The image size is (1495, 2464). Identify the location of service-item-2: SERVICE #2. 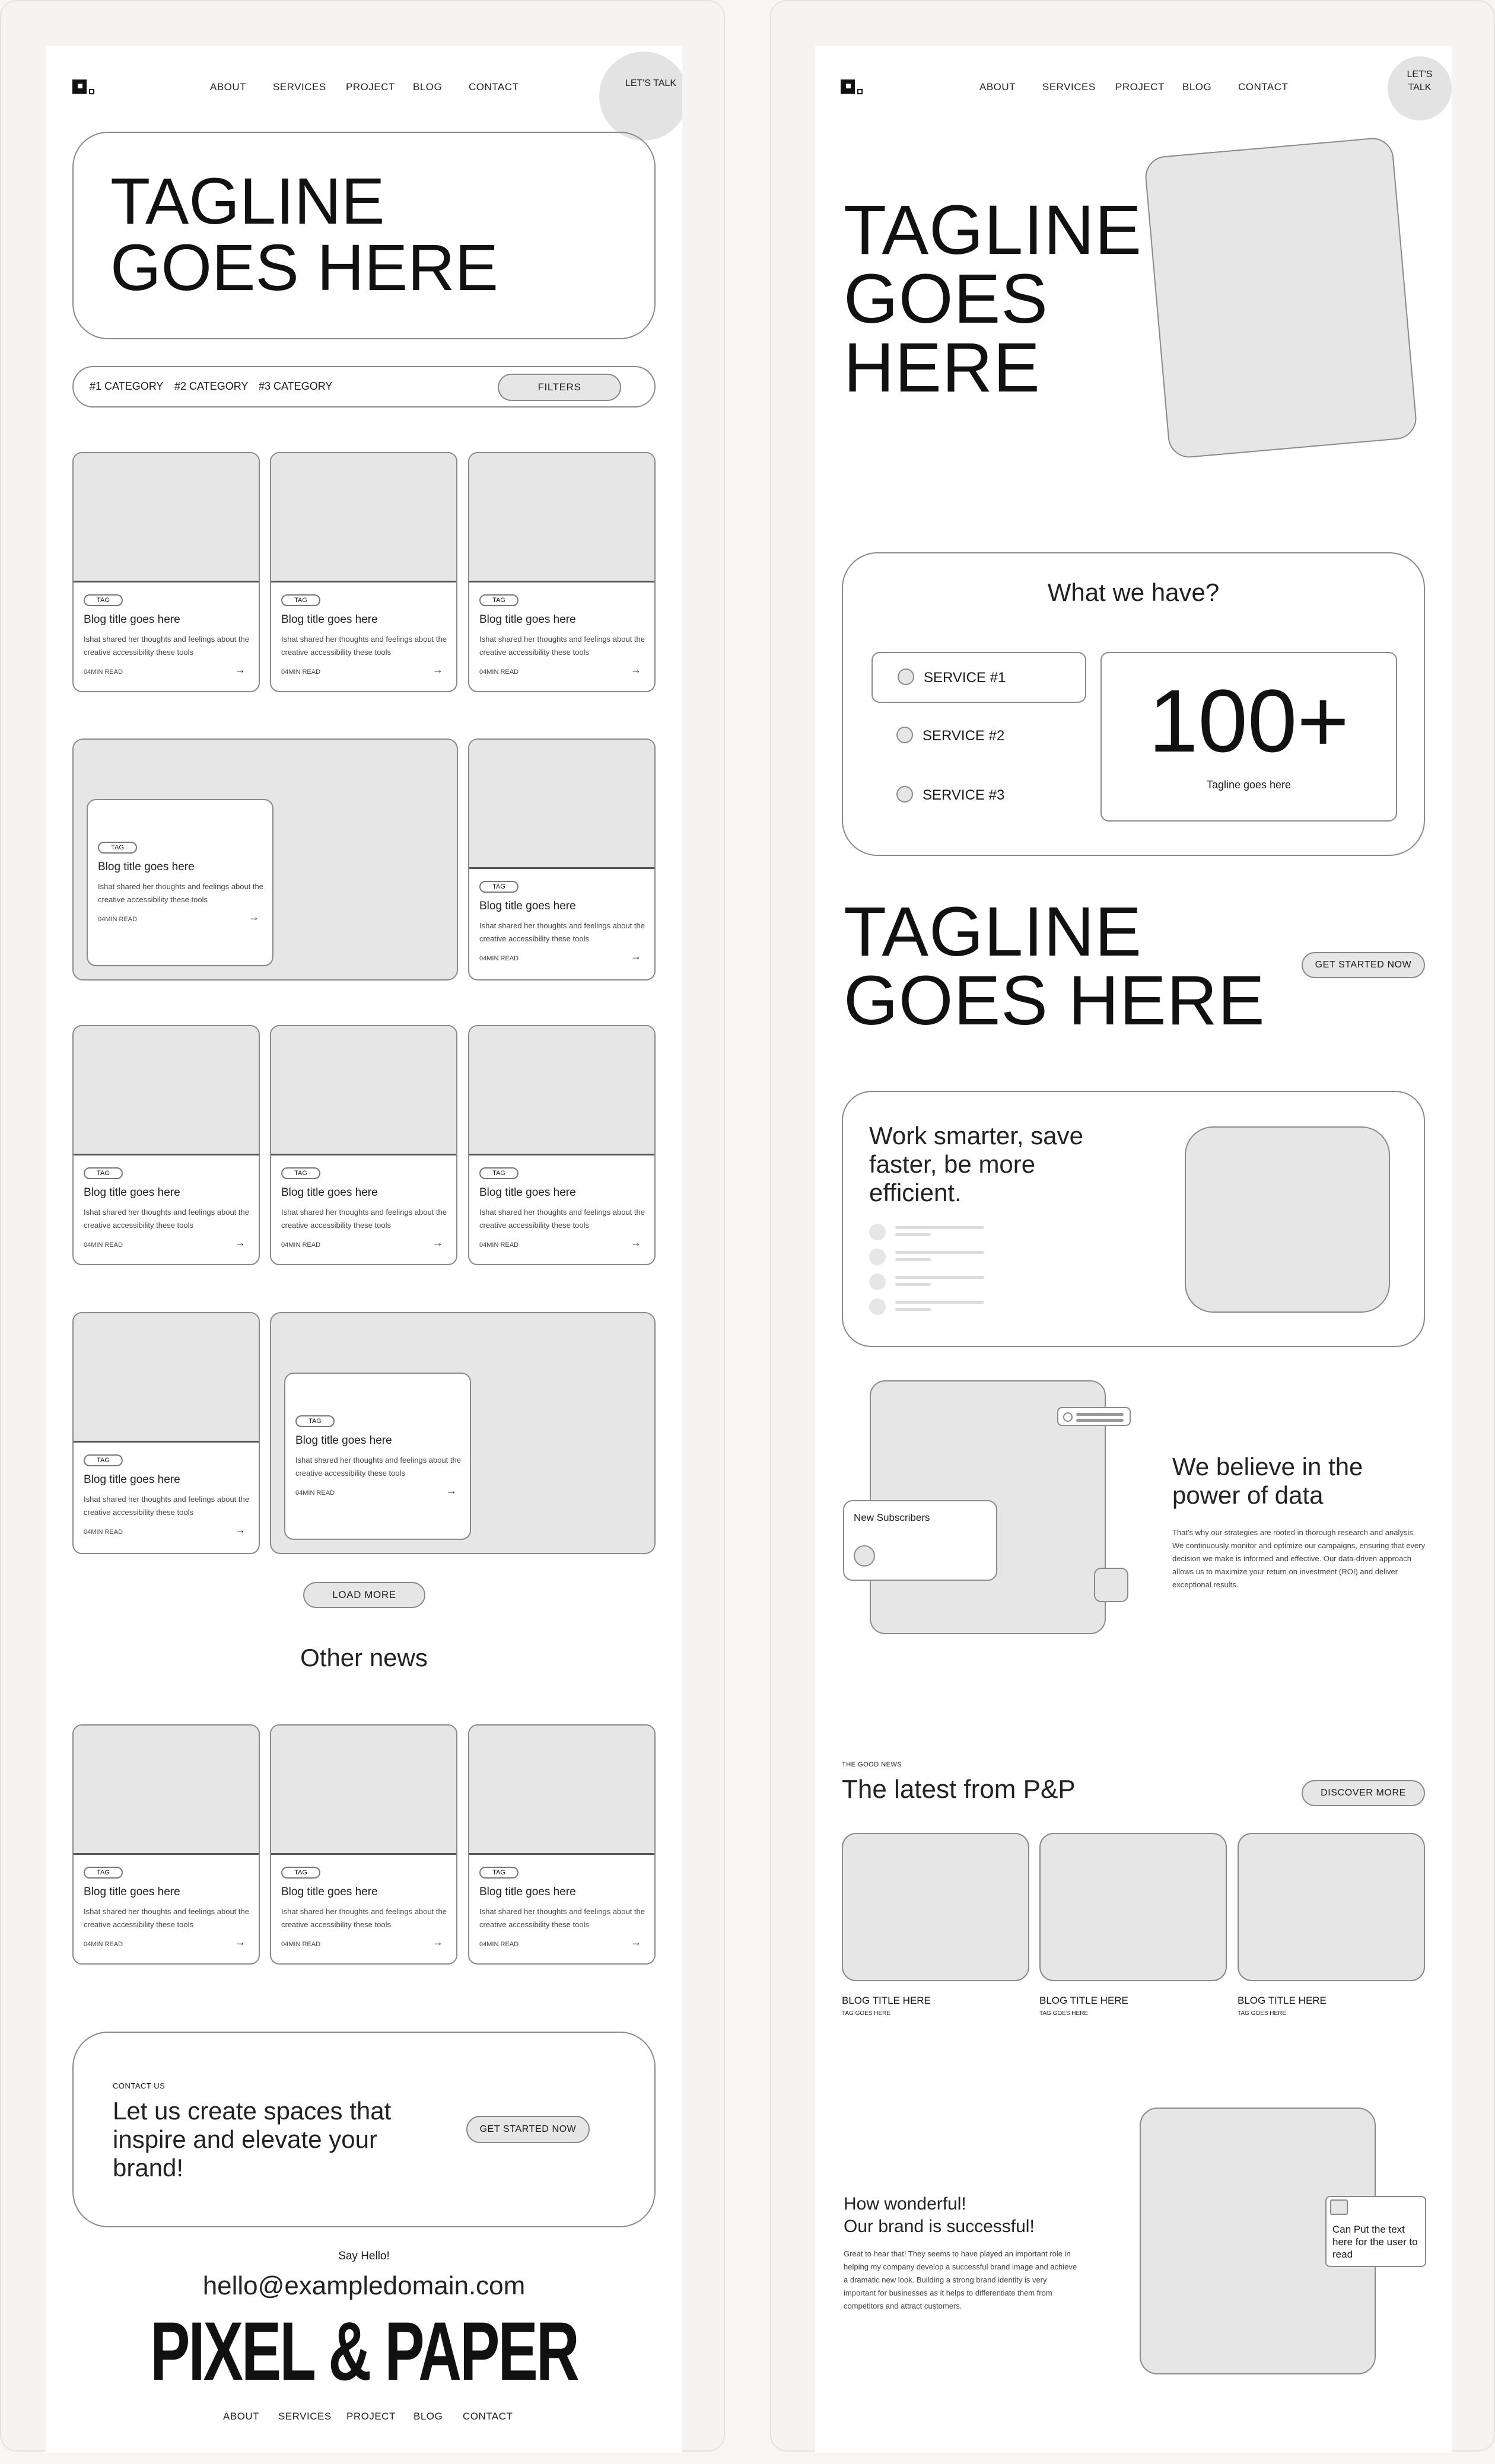
(978, 736).